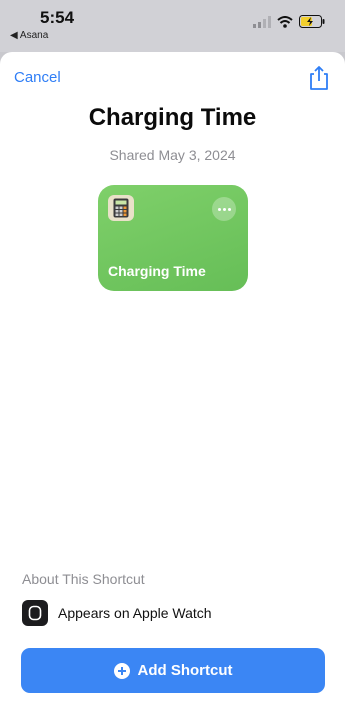 This screenshot has width=345, height=712. I want to click on shortcut-card: Charging Time, so click(173, 238).